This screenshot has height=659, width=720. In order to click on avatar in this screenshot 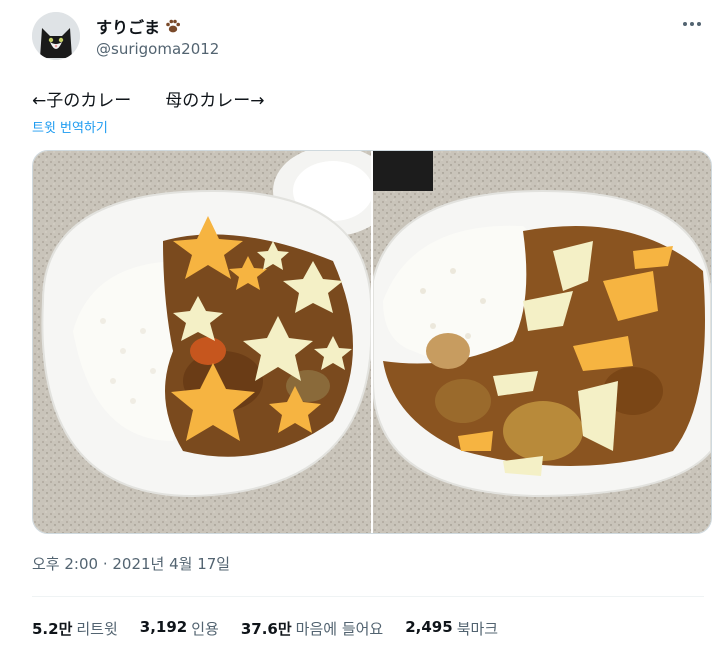, I will do `click(56, 36)`.